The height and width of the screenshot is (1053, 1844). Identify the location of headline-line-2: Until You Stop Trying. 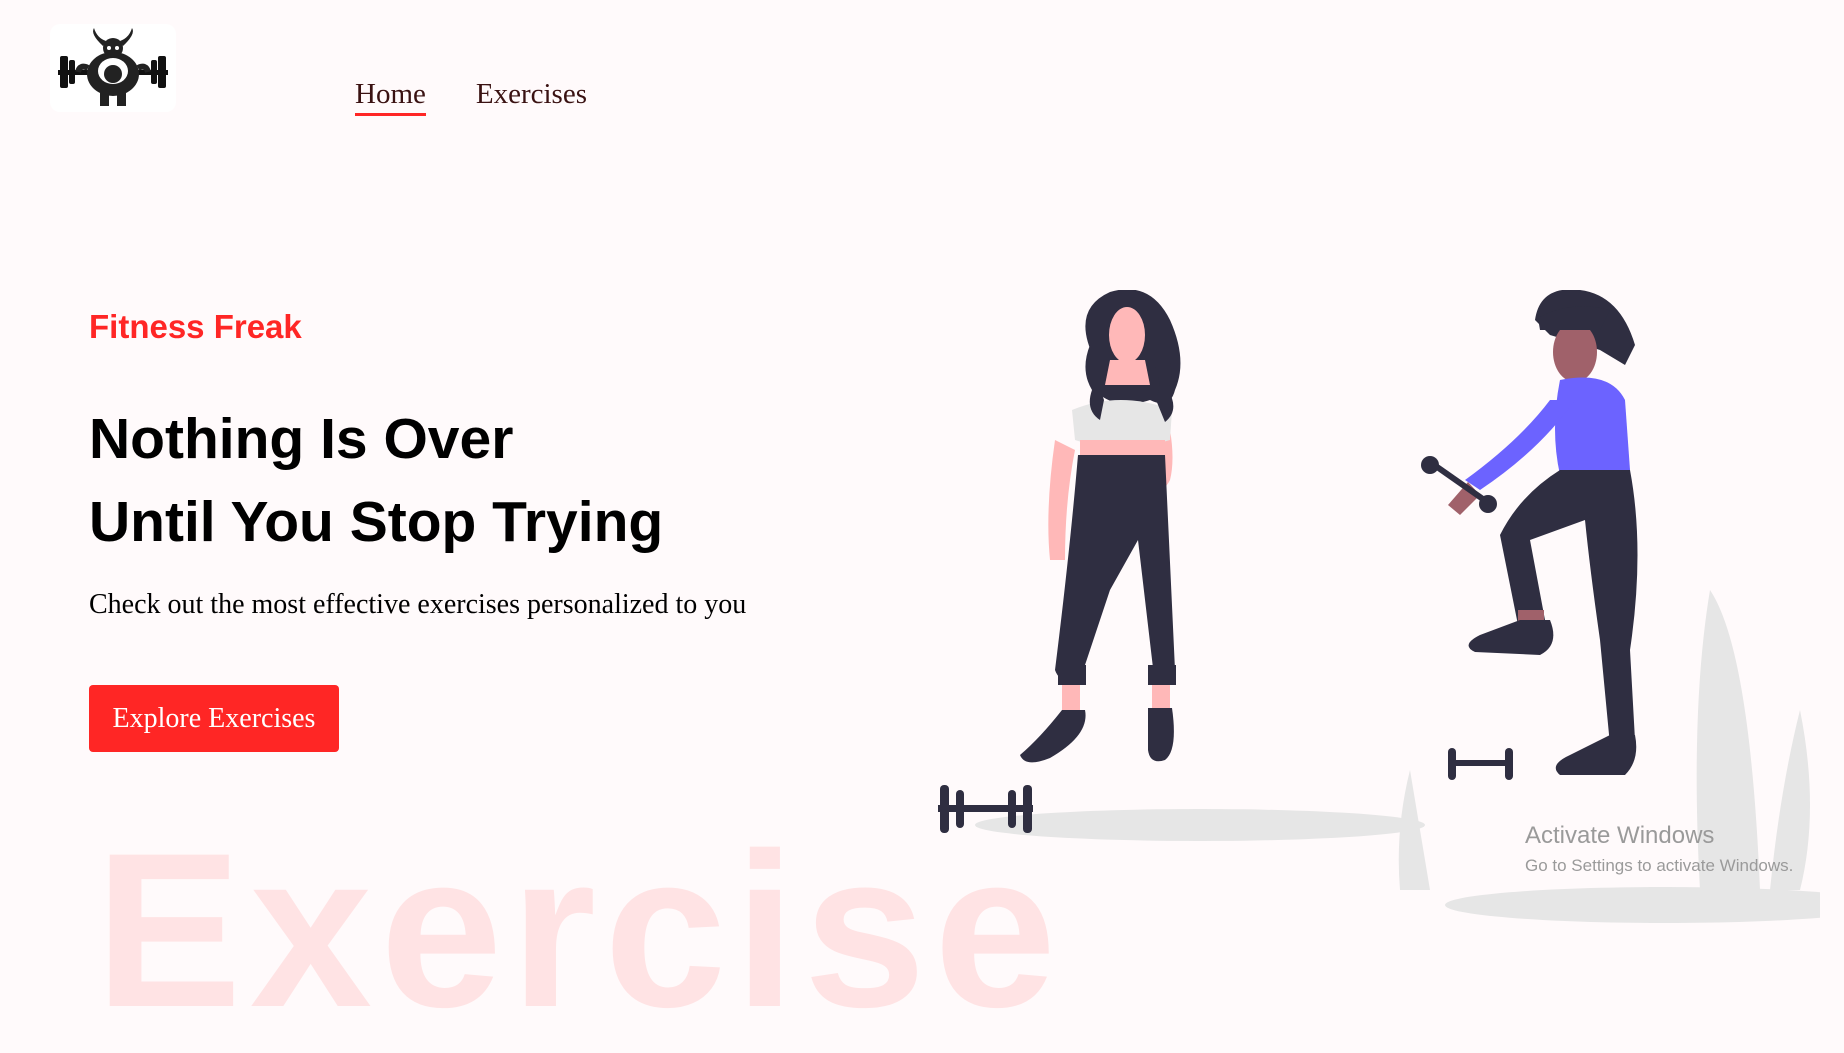
(376, 522).